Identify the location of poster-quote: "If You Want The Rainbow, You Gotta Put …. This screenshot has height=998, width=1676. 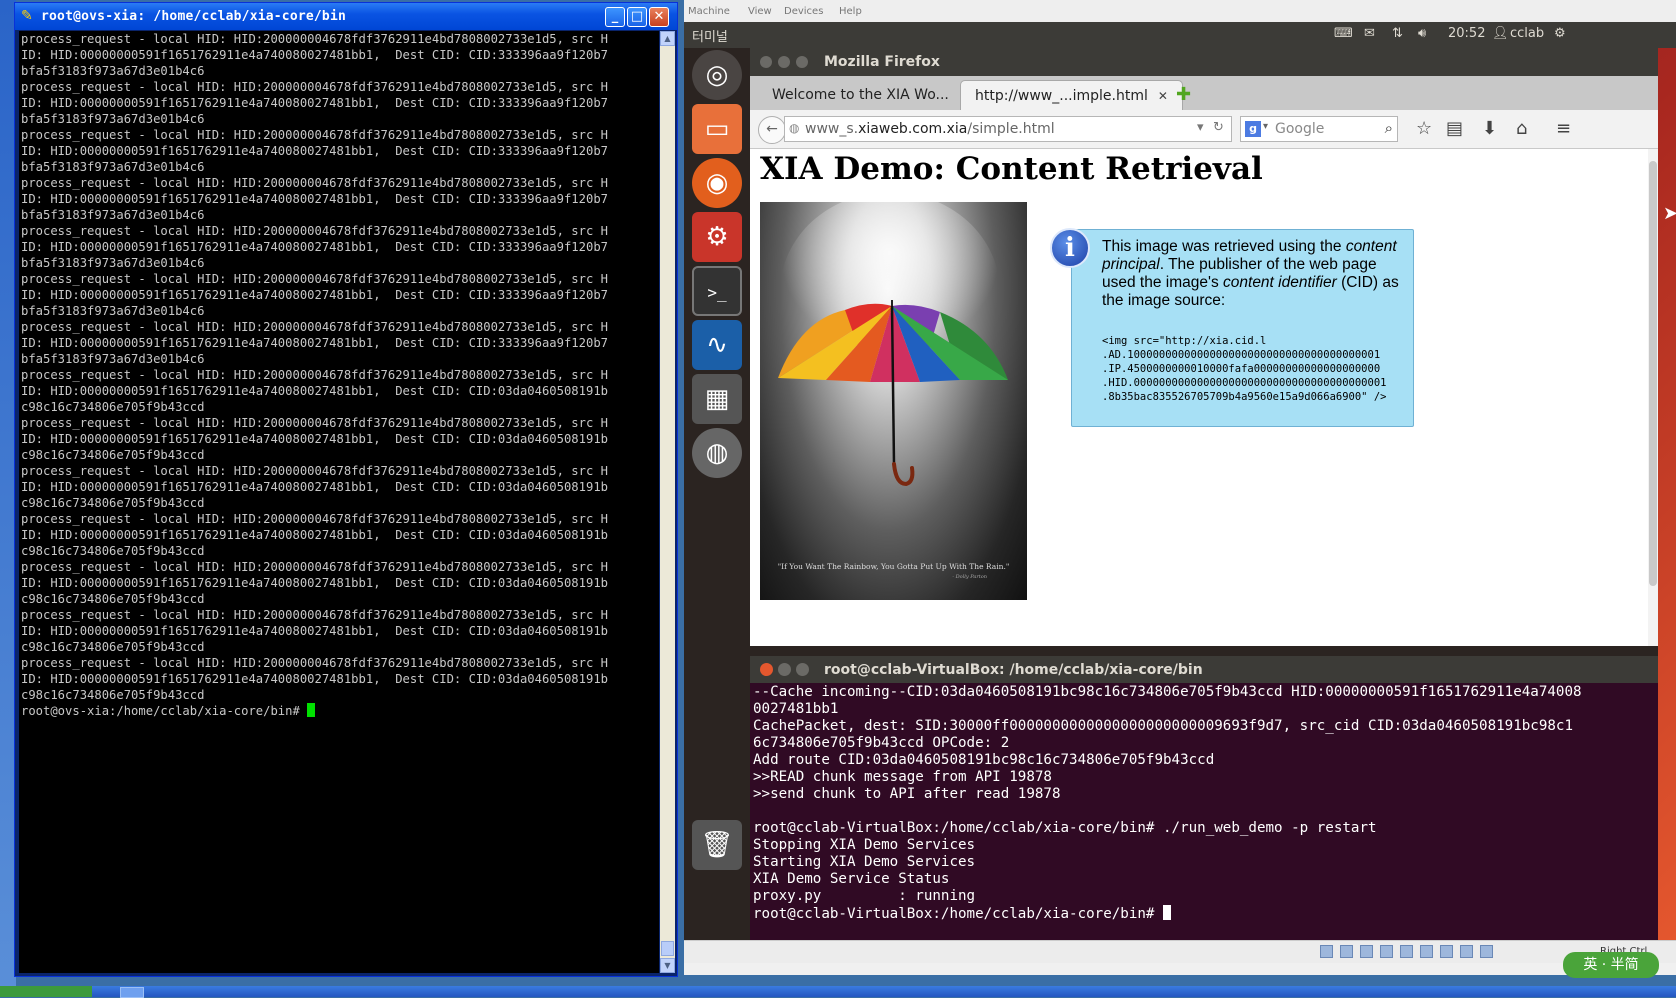
(893, 566).